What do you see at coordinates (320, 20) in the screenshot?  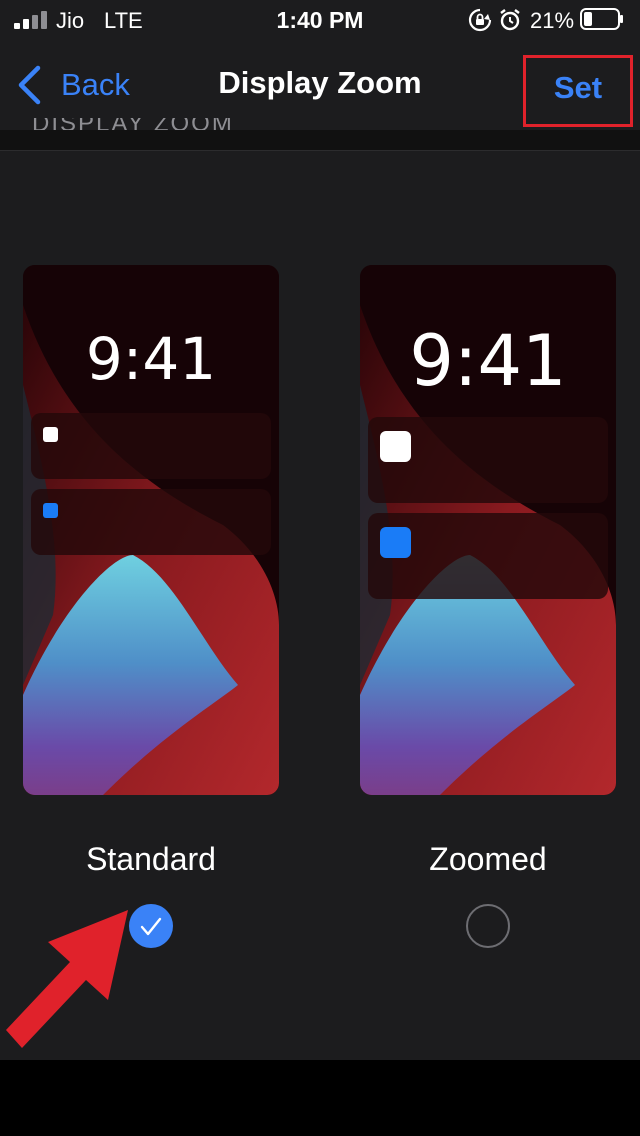 I see `status-bar: Jio LTE 1:40 PM 21%` at bounding box center [320, 20].